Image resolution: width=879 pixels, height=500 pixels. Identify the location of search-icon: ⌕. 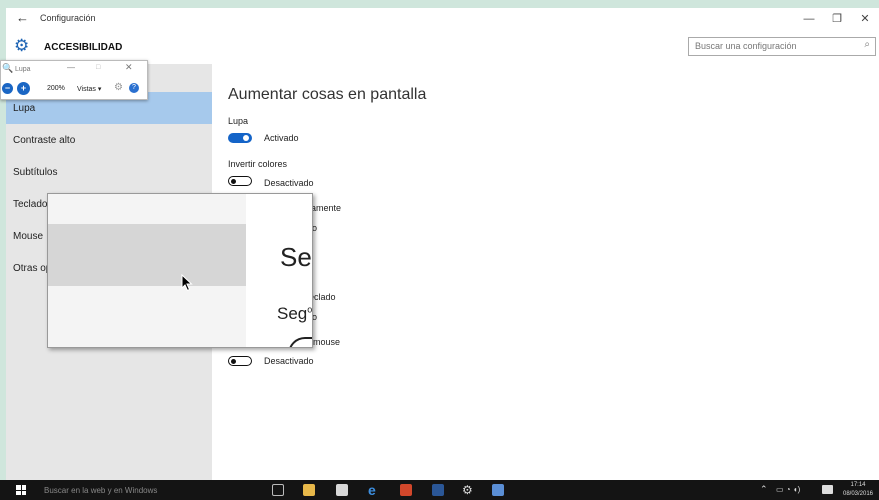
(867, 44).